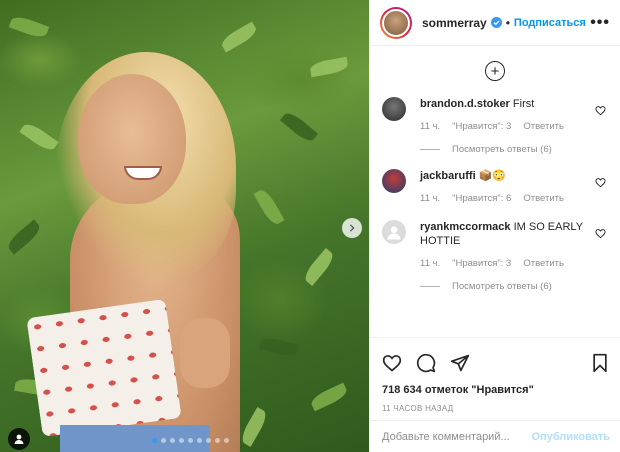  I want to click on comment-username: ryankmccormack, so click(465, 227).